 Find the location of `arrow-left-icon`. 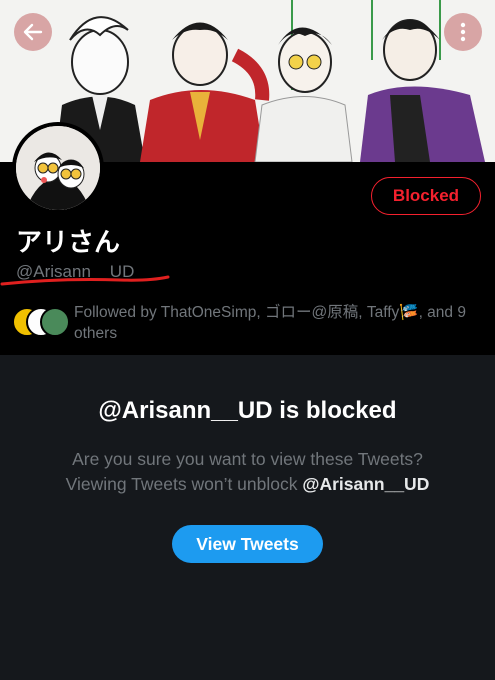

arrow-left-icon is located at coordinates (33, 32).